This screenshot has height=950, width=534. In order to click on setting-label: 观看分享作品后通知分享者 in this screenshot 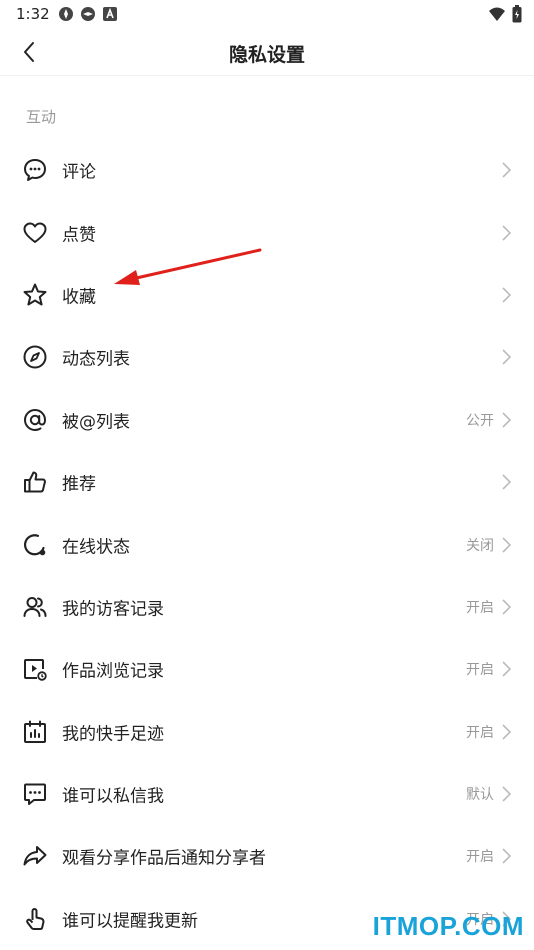, I will do `click(164, 858)`.